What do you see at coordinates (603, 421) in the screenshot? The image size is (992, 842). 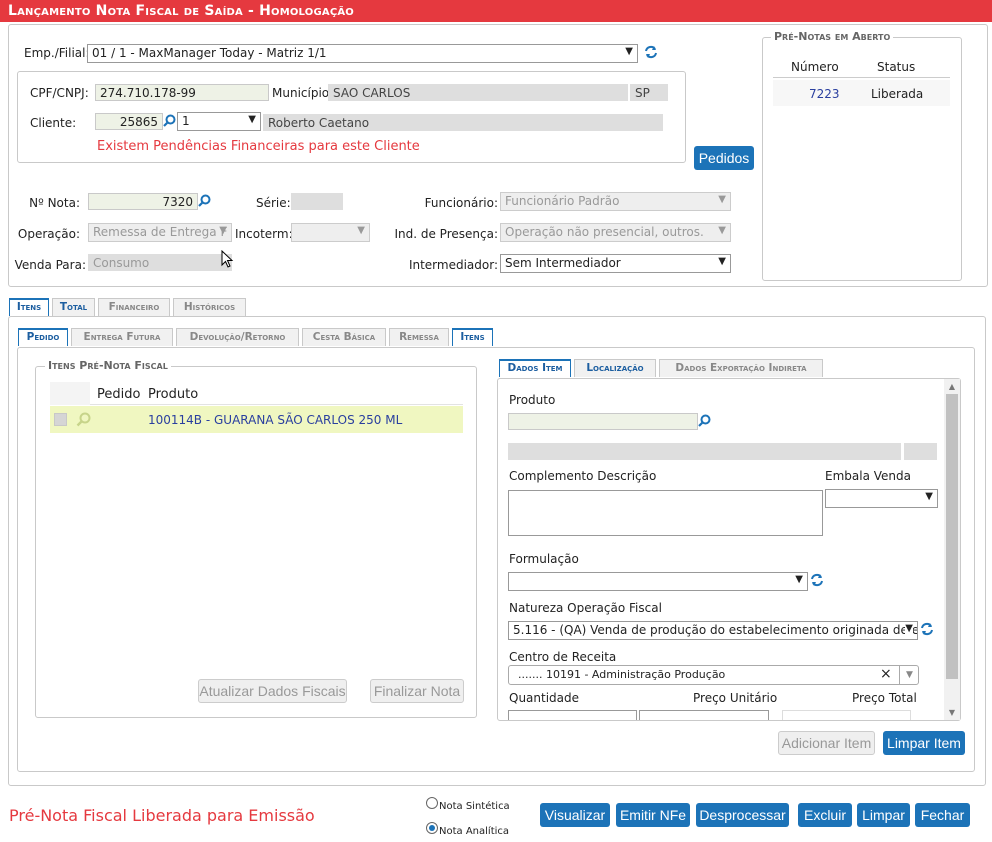 I see `produto-field` at bounding box center [603, 421].